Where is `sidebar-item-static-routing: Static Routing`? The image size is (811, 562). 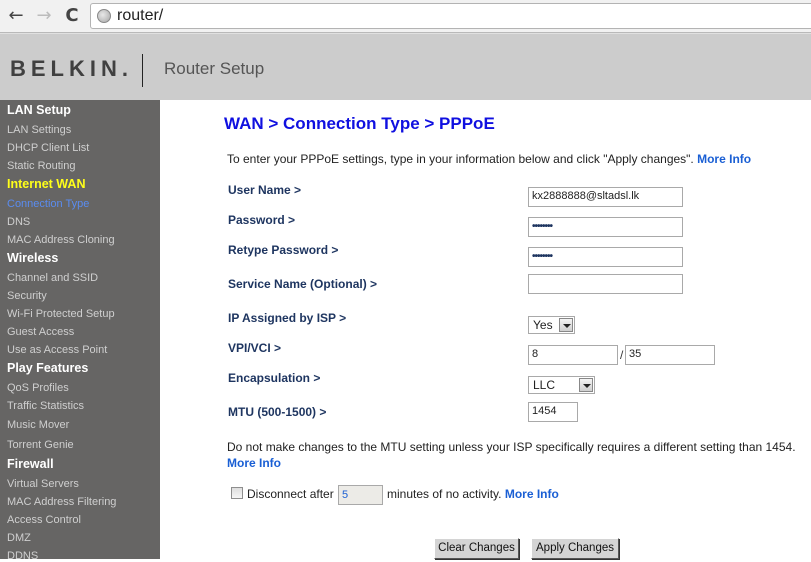
sidebar-item-static-routing: Static Routing is located at coordinates (41, 166).